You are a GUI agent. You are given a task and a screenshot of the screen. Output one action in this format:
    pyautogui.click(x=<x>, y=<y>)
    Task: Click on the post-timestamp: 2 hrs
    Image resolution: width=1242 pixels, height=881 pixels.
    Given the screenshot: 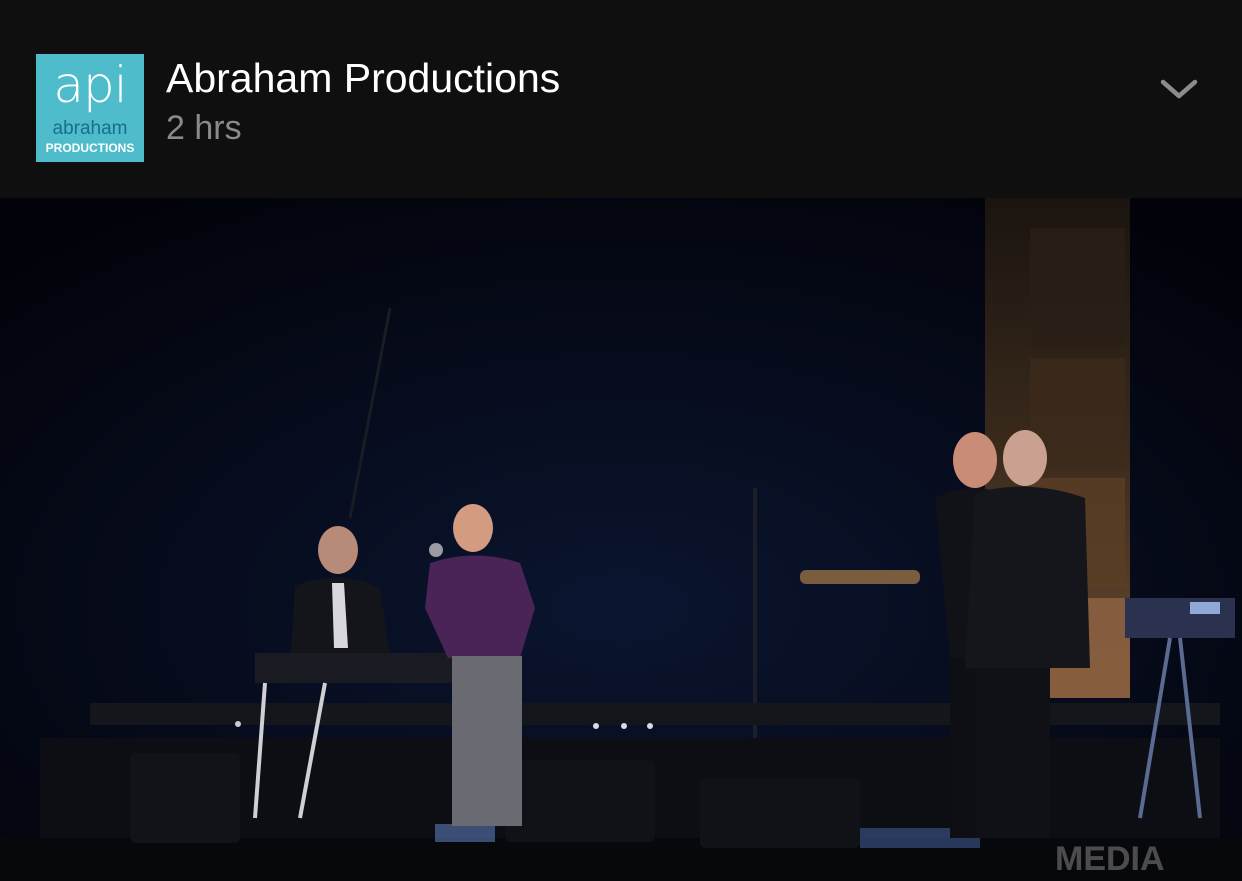 What is the action you would take?
    pyautogui.click(x=204, y=128)
    